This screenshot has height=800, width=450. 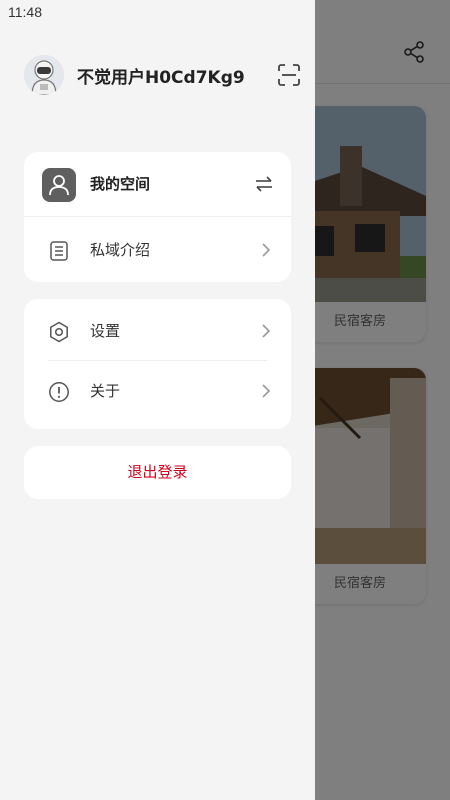 I want to click on user-profile-row: 不觉用户H0Cd7Kg9, so click(x=164, y=75).